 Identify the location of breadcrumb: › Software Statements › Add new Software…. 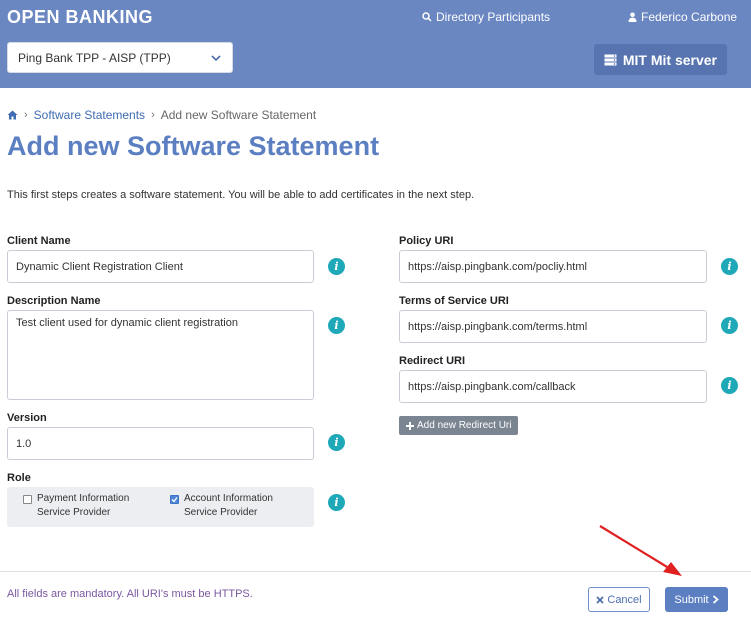
(161, 115).